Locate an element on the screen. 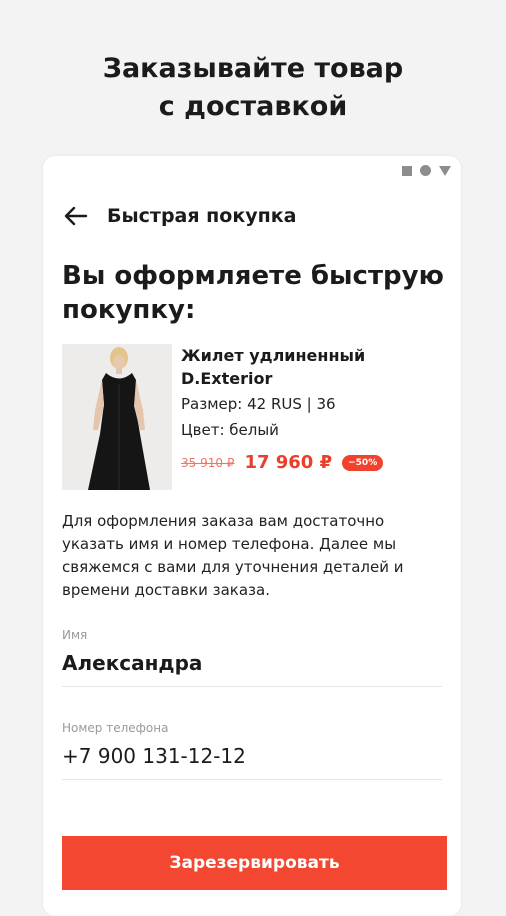 The height and width of the screenshot is (916, 506). product-photo is located at coordinates (117, 417).